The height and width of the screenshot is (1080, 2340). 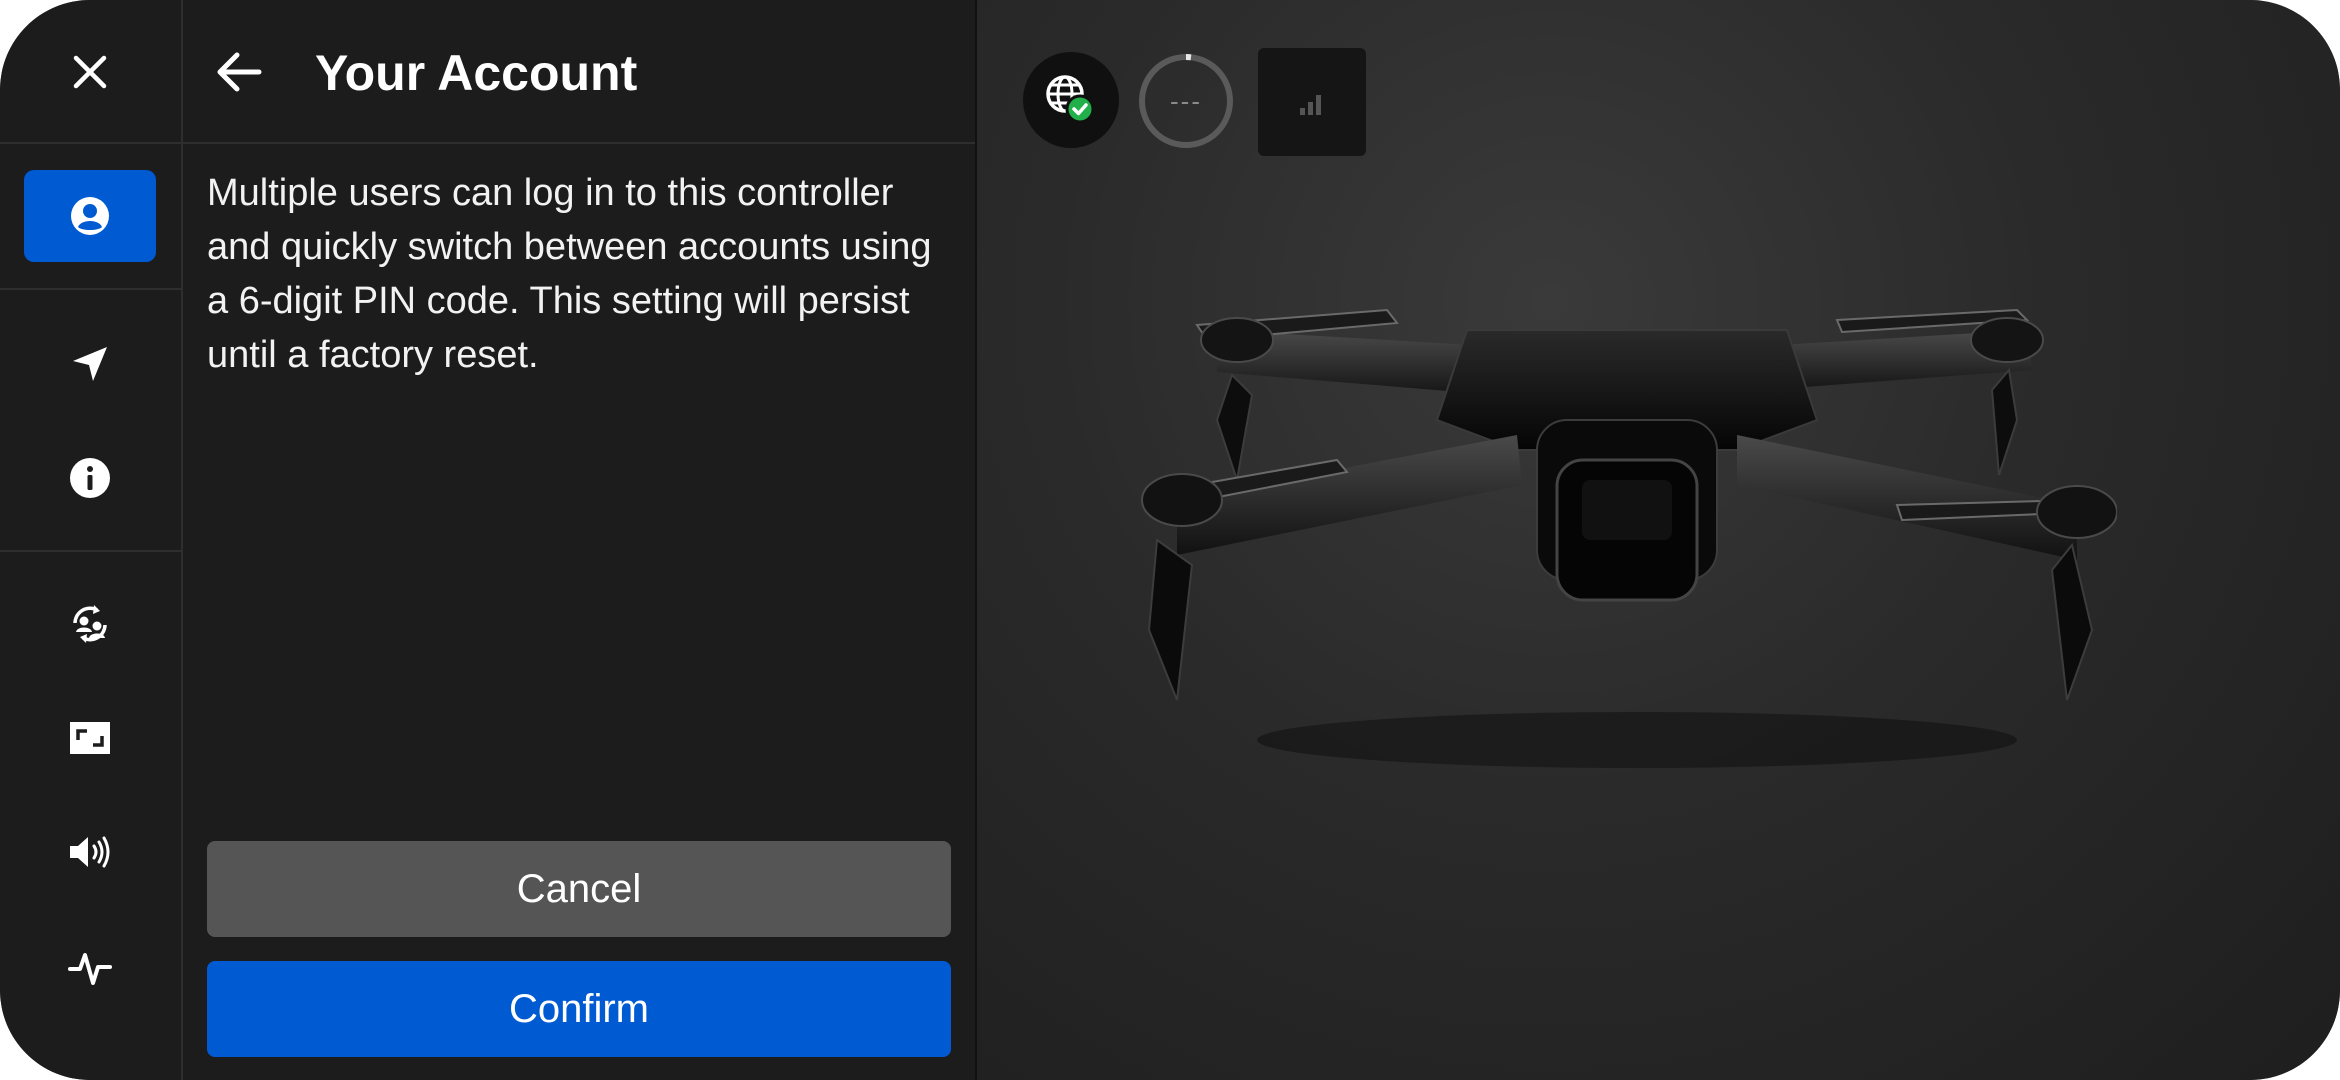 I want to click on navigation-arrow-icon, so click(x=90, y=364).